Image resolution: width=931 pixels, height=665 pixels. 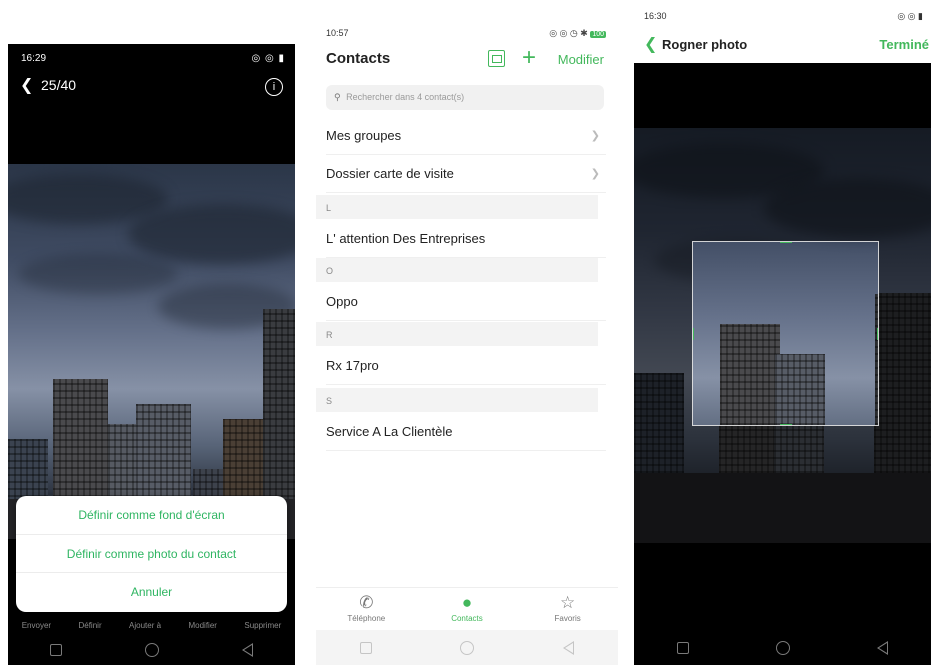 What do you see at coordinates (36, 623) in the screenshot?
I see `action-send: Envoyer` at bounding box center [36, 623].